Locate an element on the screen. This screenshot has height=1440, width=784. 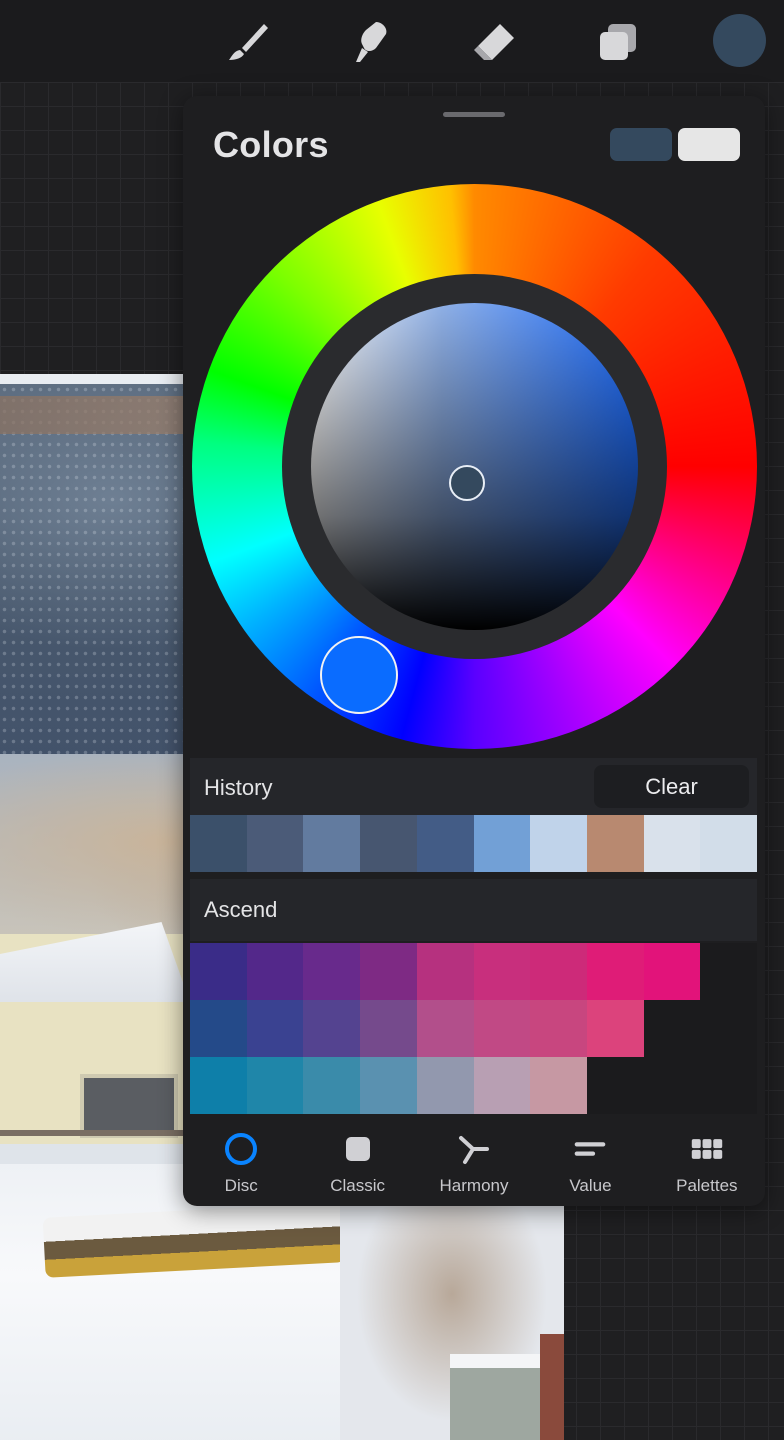
palette-header: Ascend is located at coordinates (473, 910).